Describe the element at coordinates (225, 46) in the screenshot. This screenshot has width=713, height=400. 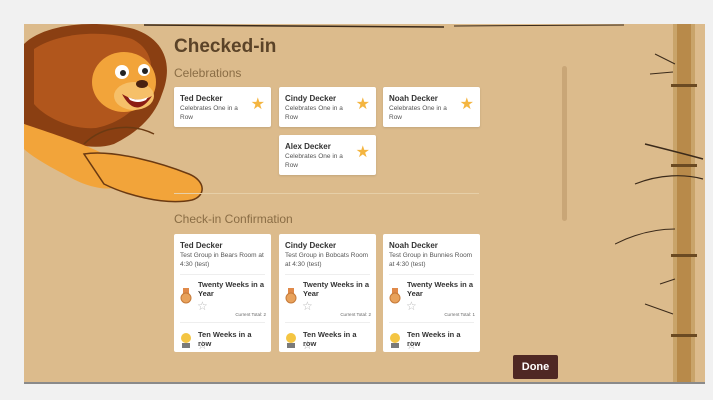
I see `page-title: Checked-in` at that location.